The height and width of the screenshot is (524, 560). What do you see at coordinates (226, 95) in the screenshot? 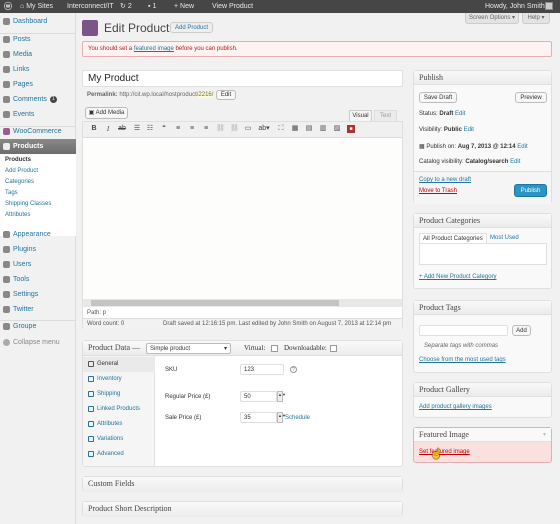
I see `permalink-edit-button: Edit` at bounding box center [226, 95].